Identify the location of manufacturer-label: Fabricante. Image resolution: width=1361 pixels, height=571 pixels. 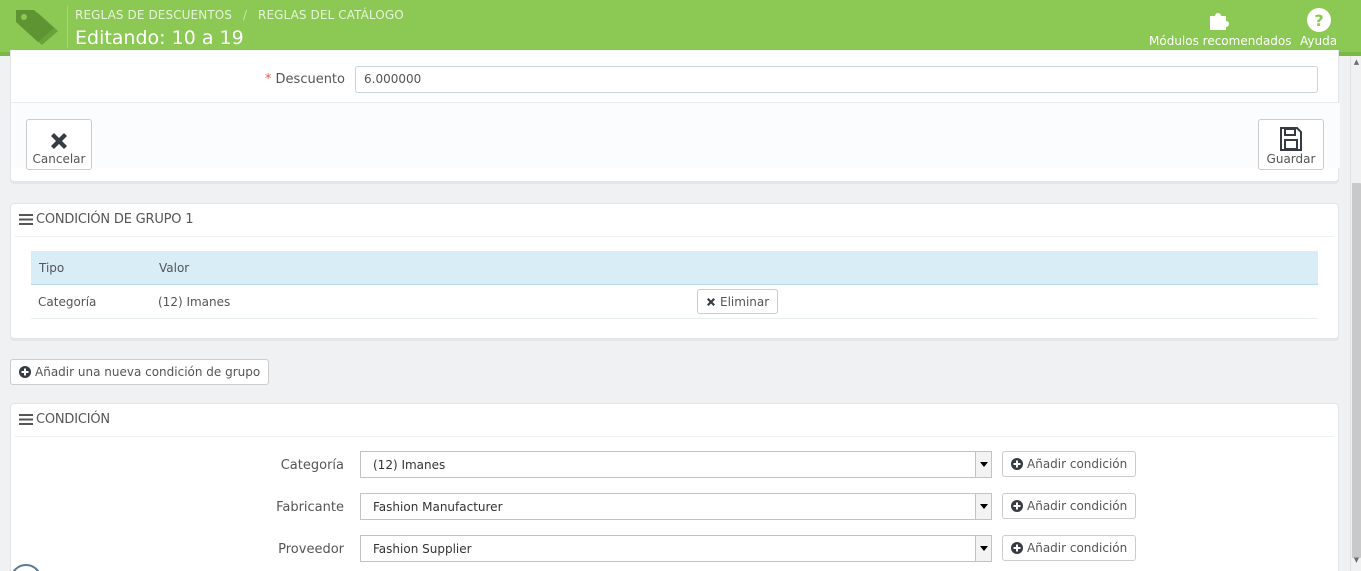
(310, 507).